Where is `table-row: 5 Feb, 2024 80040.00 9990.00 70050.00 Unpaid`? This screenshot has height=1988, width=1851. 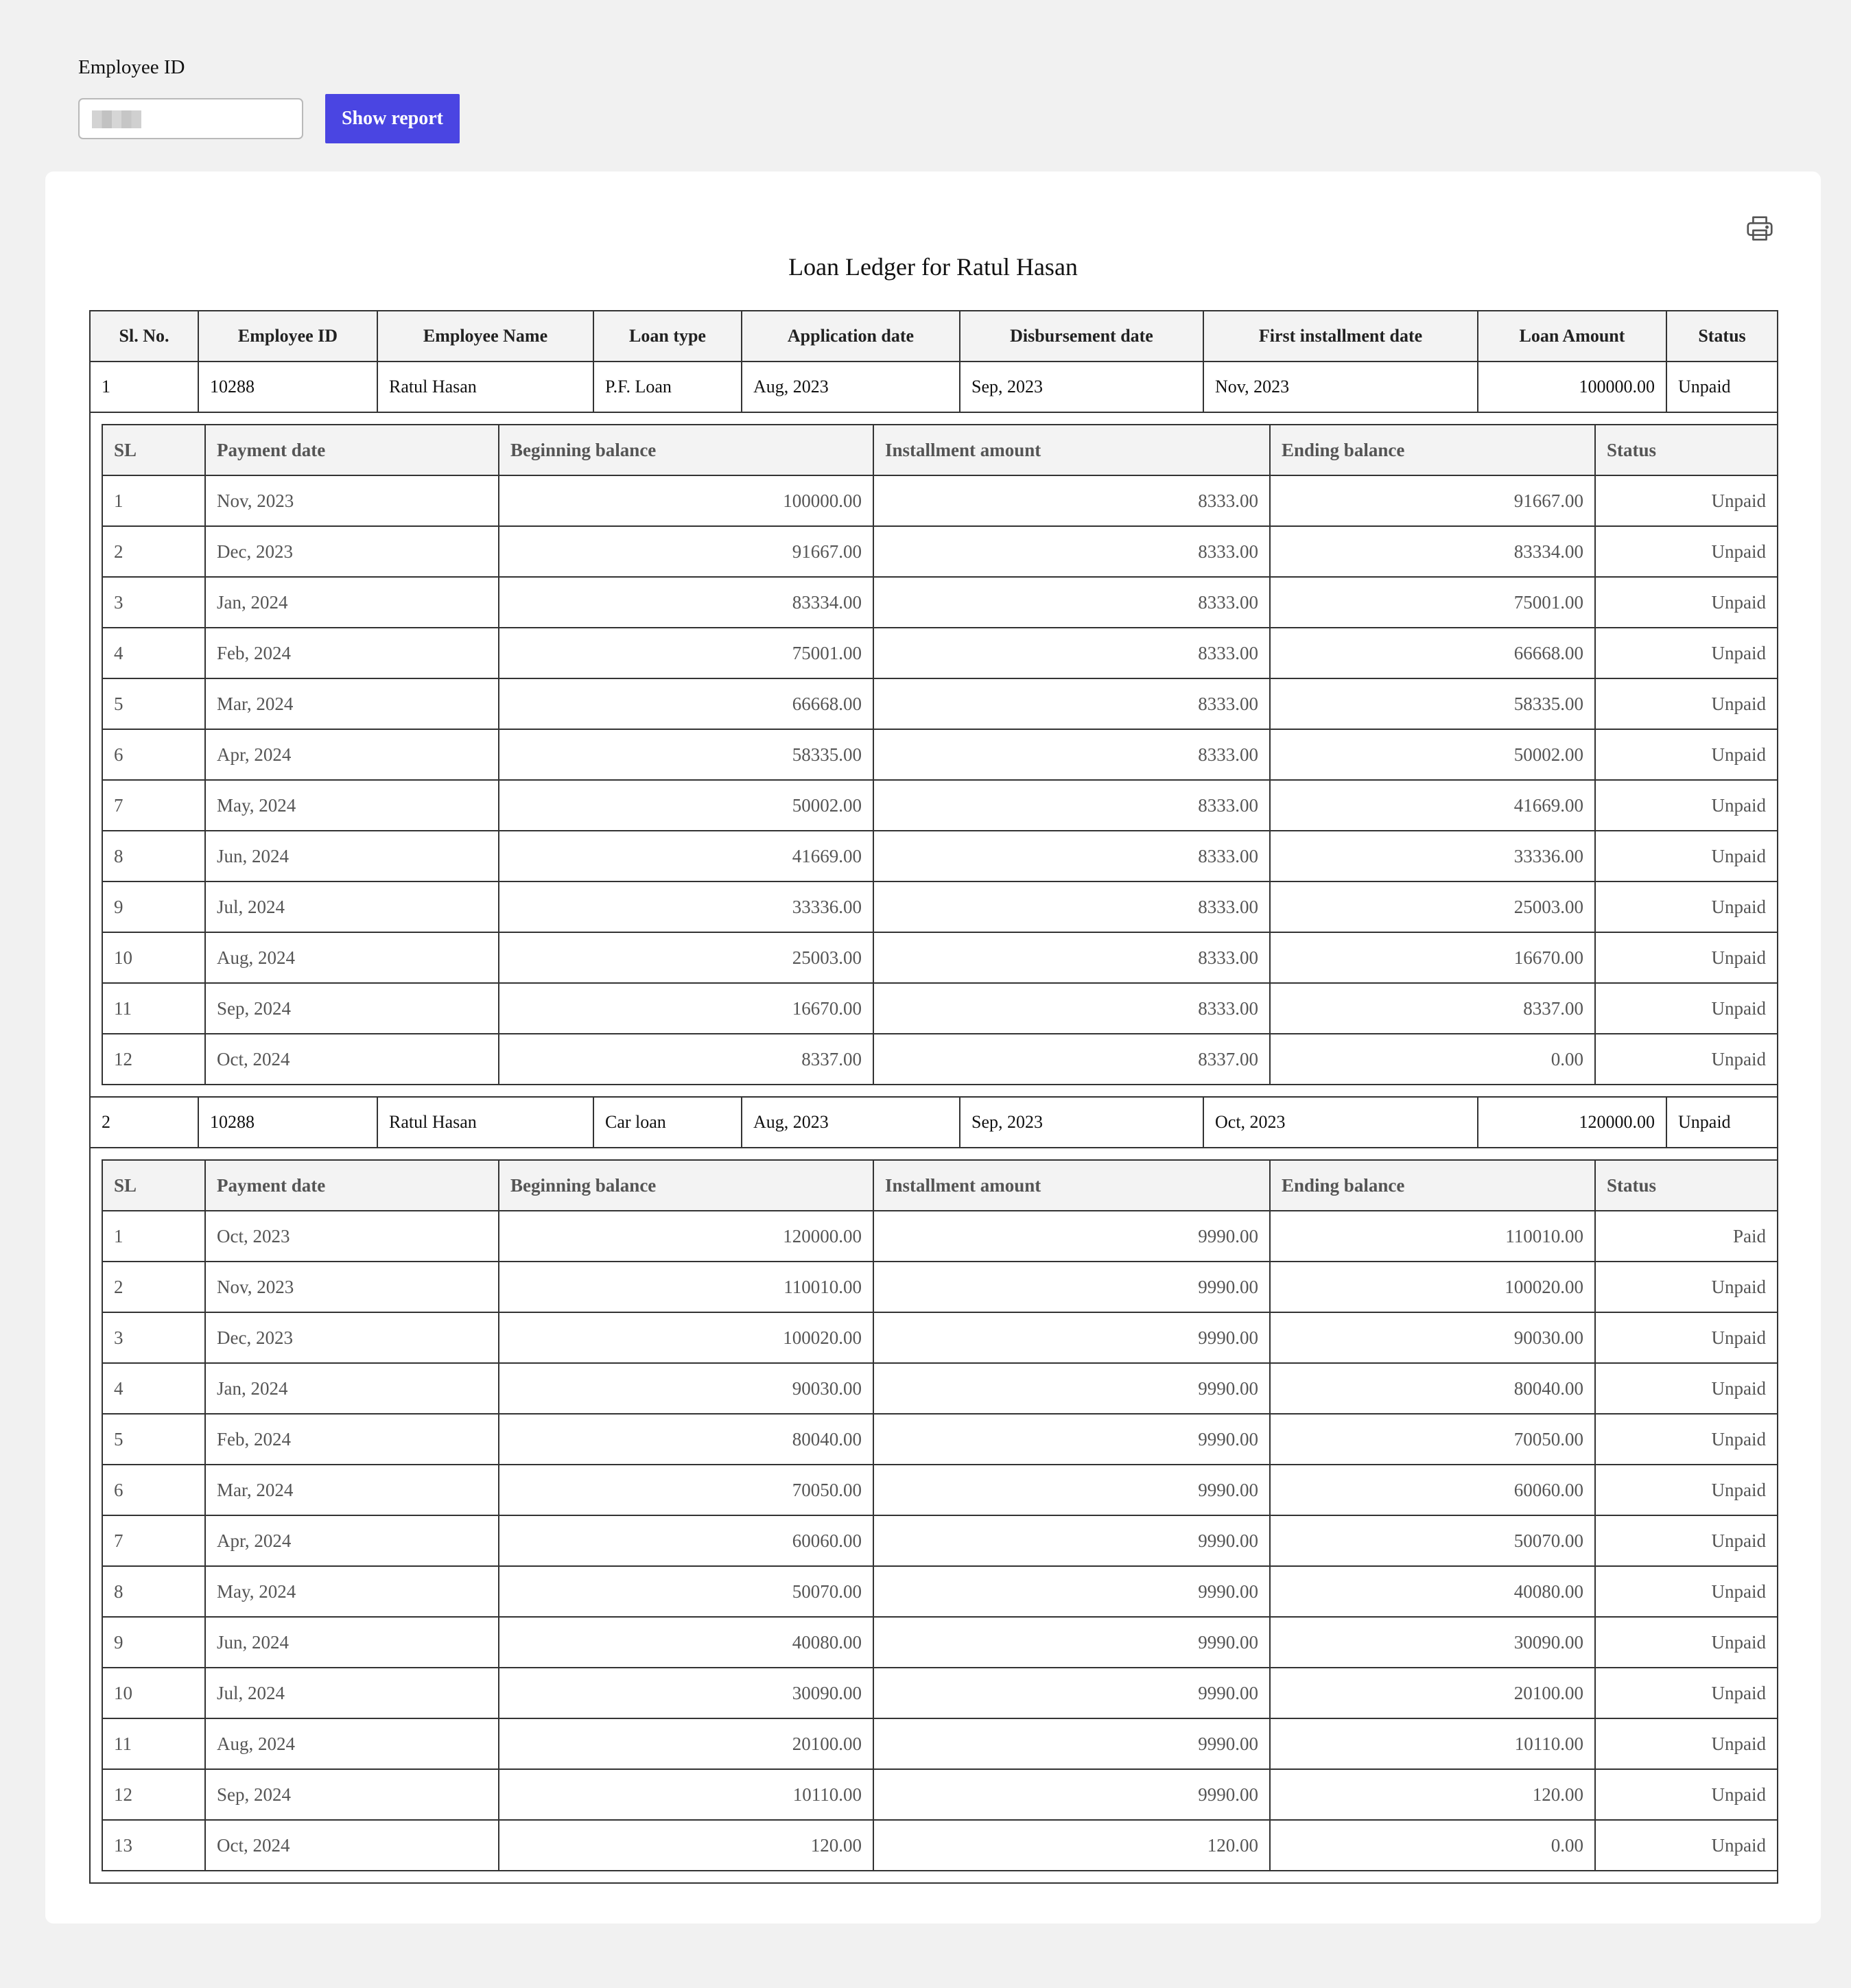 table-row: 5 Feb, 2024 80040.00 9990.00 70050.00 Unpaid is located at coordinates (940, 1439).